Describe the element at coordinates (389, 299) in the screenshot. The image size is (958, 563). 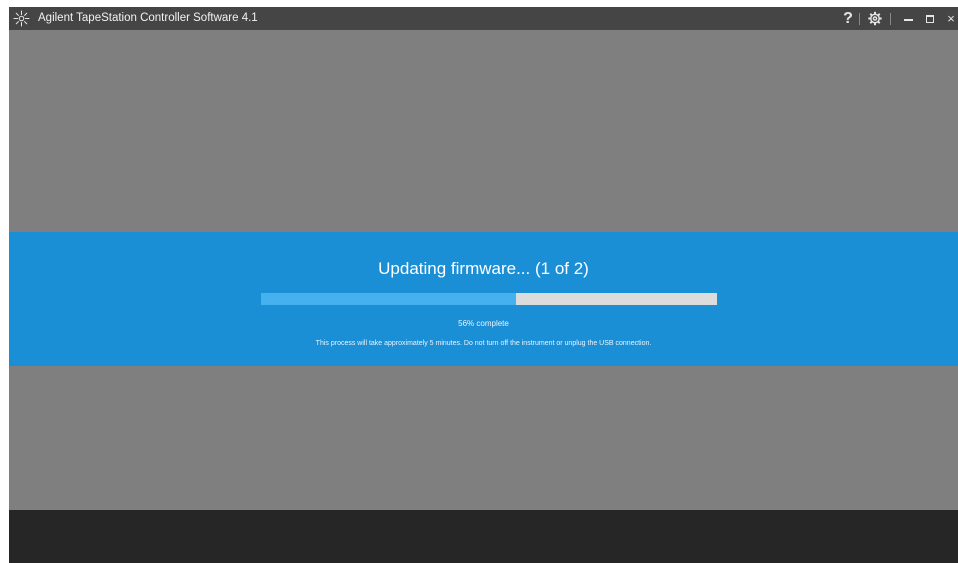
I see `progress-bar-fill` at that location.